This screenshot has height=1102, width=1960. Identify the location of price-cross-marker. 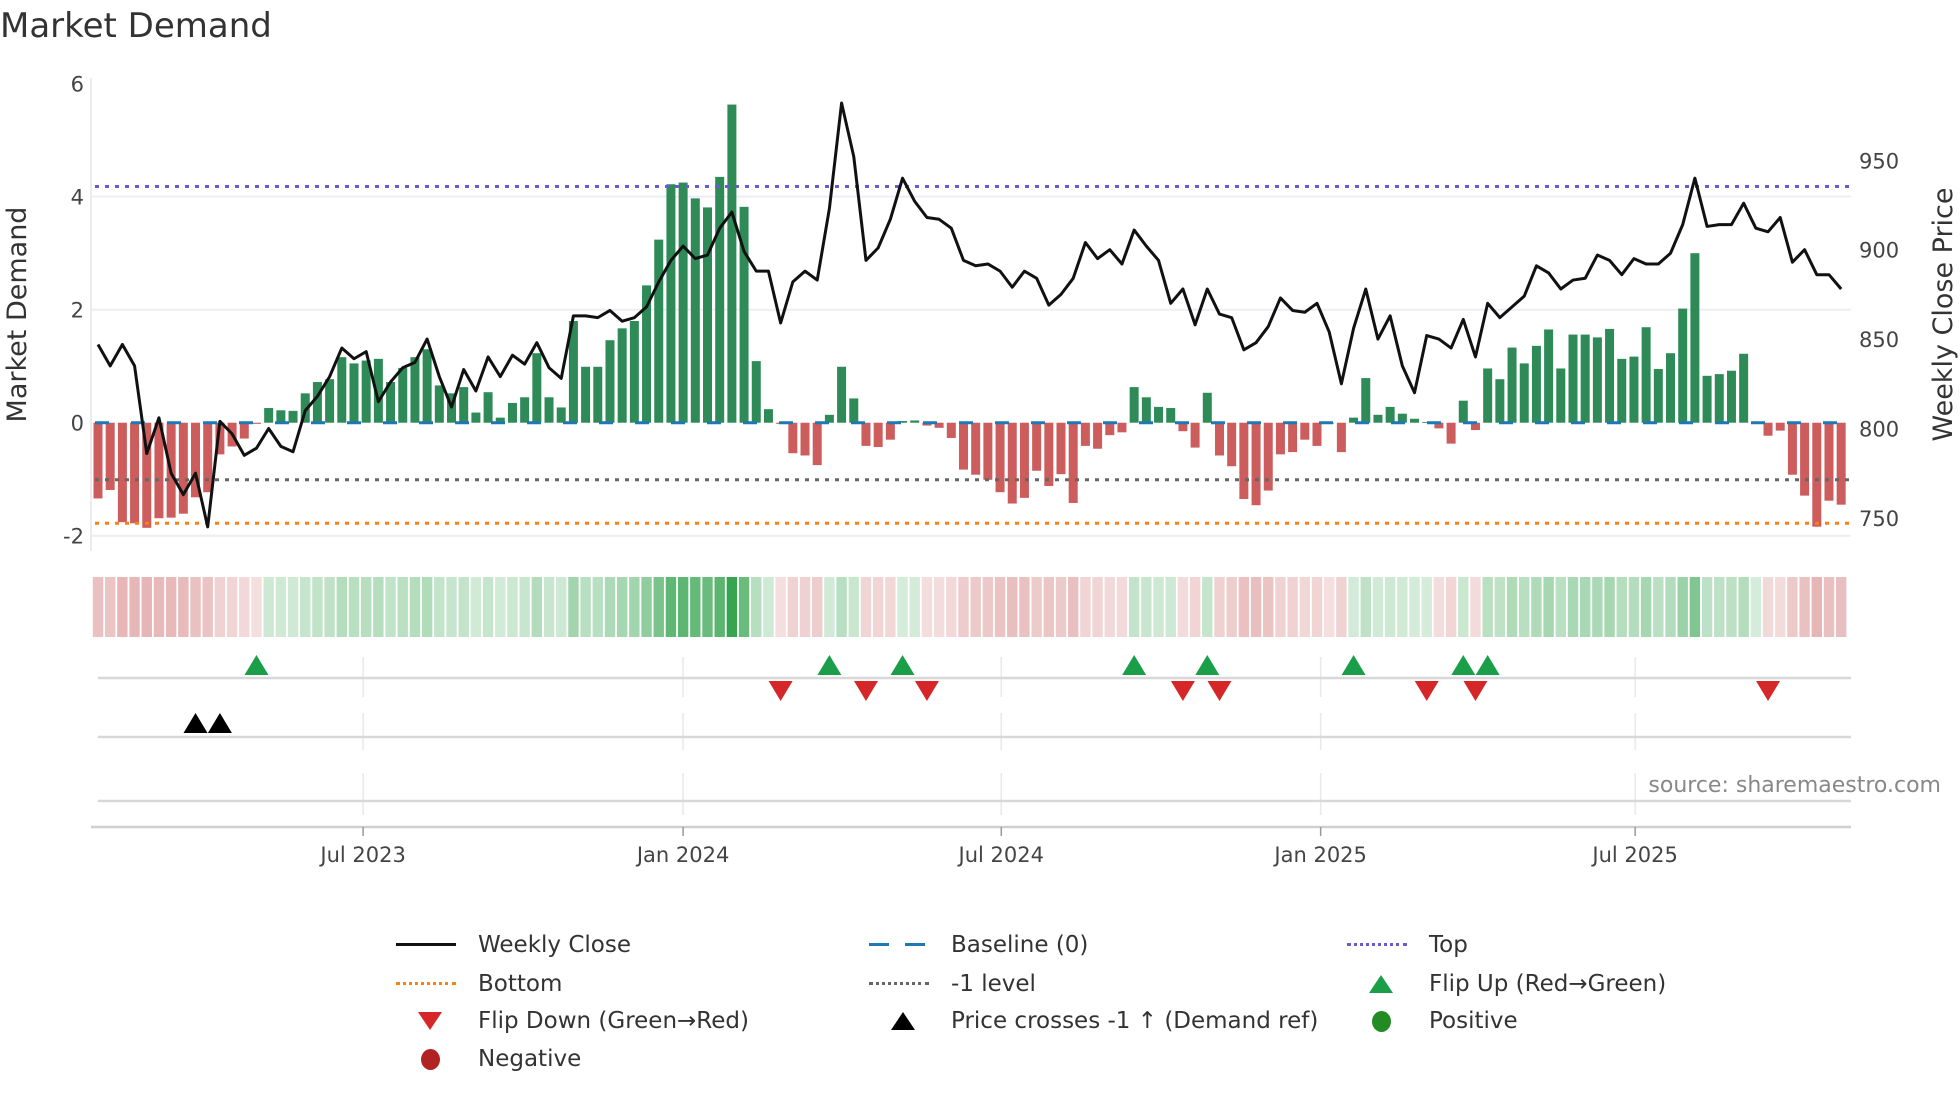
(195, 723).